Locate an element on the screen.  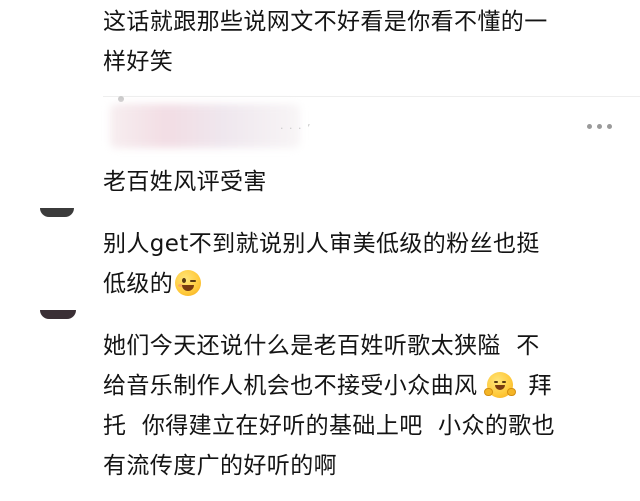
blurred-username is located at coordinates (205, 126).